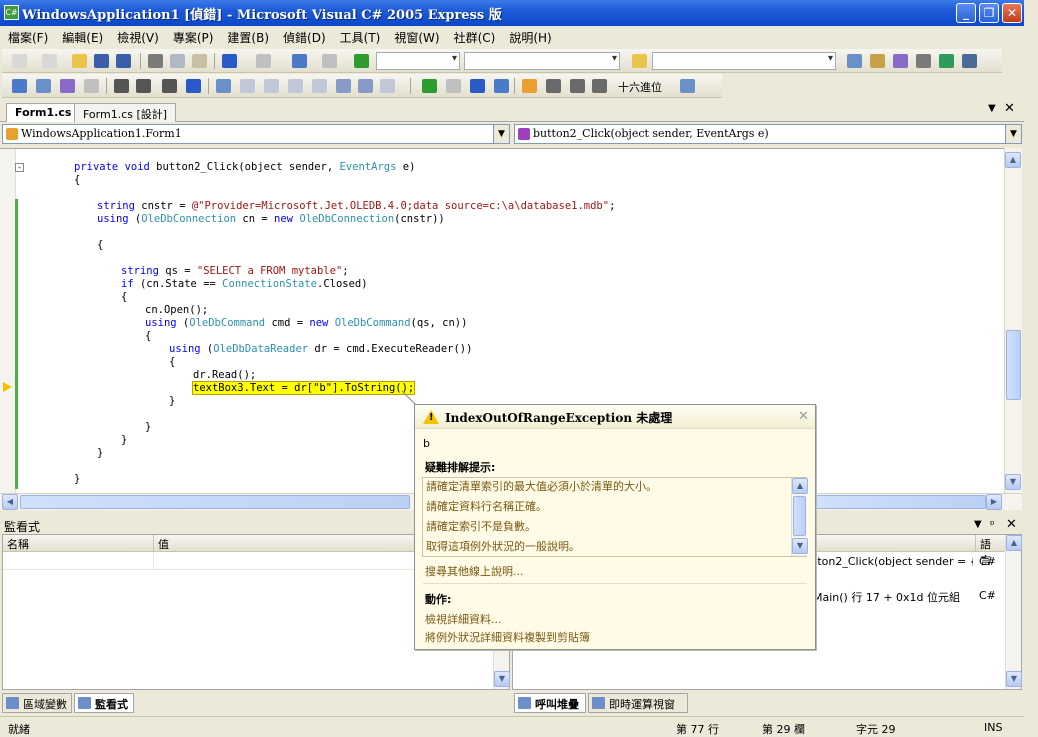 The width and height of the screenshot is (1038, 737). I want to click on hints-scrollbar: ▲ ▼, so click(799, 517).